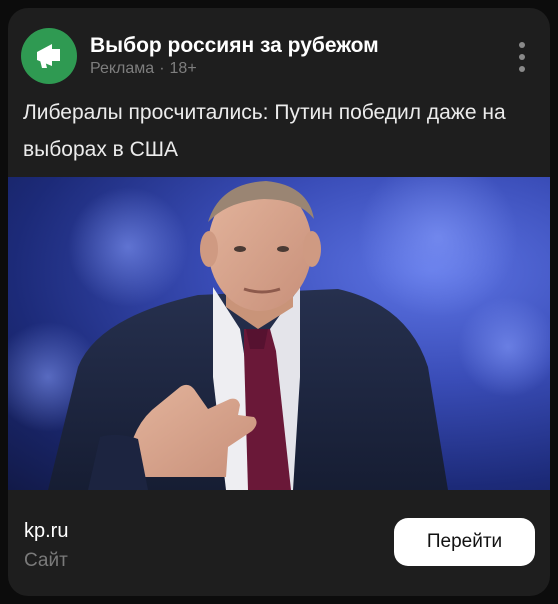 The height and width of the screenshot is (604, 558). I want to click on site-type-label: Сайт, so click(46, 560).